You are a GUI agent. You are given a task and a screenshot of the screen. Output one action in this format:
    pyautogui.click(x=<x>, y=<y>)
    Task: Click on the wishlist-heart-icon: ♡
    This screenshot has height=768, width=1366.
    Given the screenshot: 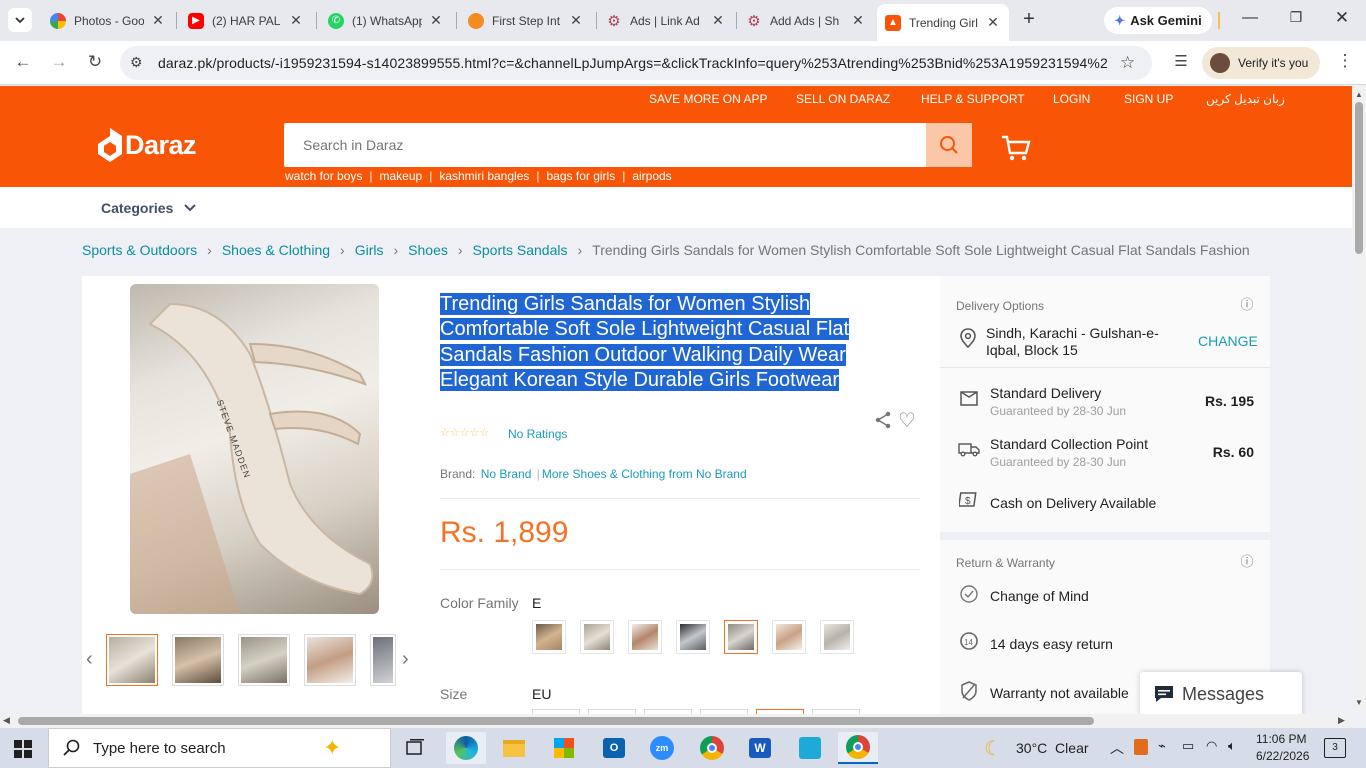 What is the action you would take?
    pyautogui.click(x=907, y=420)
    